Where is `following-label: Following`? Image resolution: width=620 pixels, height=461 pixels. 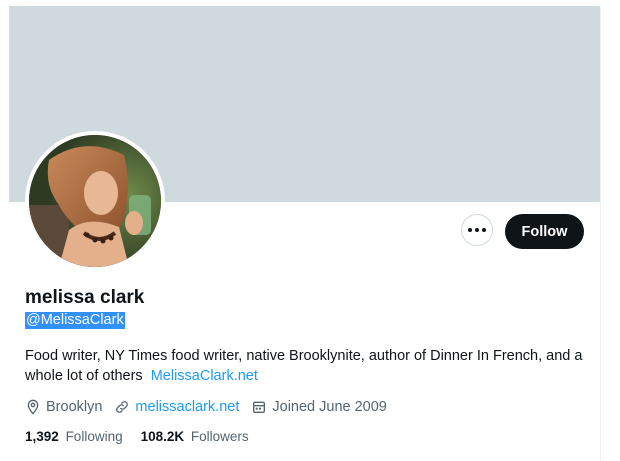
following-label: Following is located at coordinates (94, 436).